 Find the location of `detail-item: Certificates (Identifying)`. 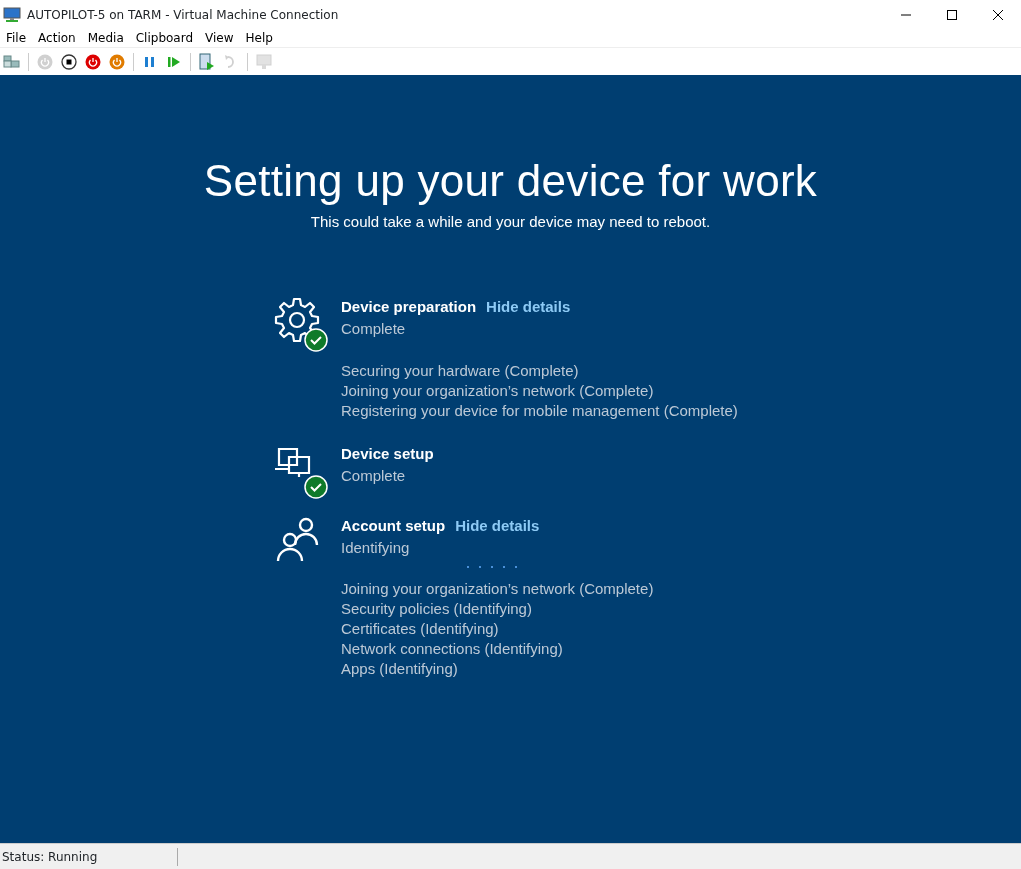

detail-item: Certificates (Identifying) is located at coordinates (420, 628).